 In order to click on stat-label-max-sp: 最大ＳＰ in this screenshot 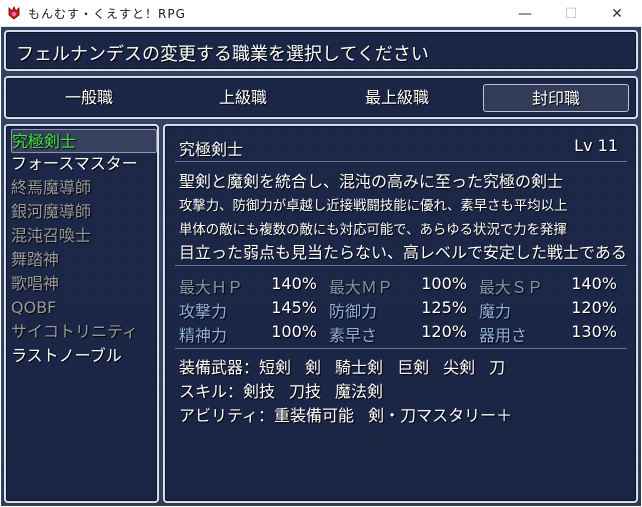, I will do `click(511, 287)`.